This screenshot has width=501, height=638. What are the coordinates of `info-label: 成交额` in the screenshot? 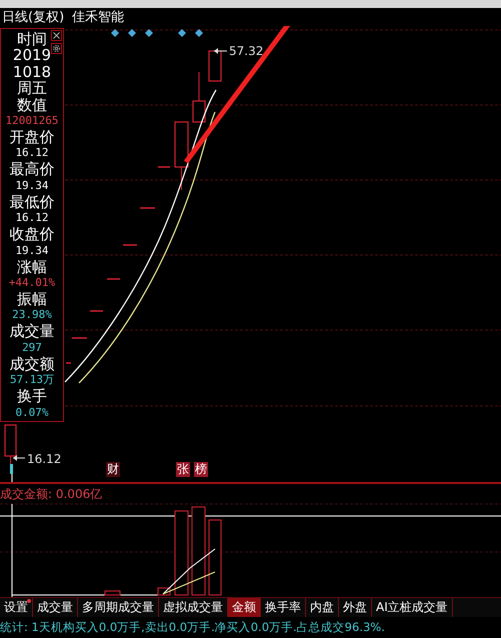 It's located at (32, 364).